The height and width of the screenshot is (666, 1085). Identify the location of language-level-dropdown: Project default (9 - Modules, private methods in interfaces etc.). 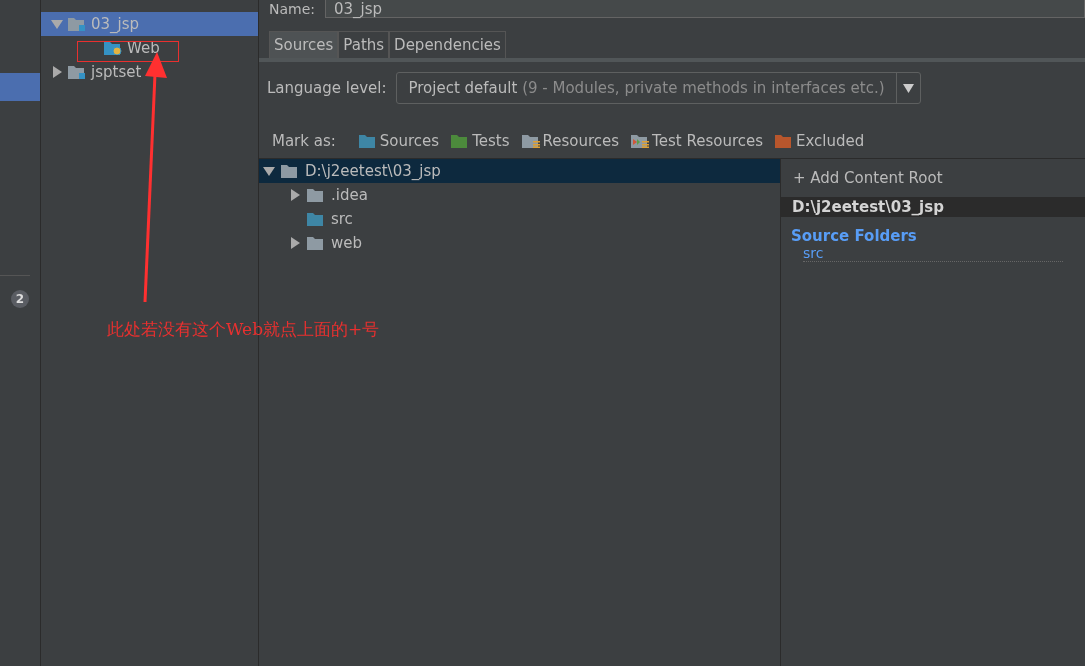
(658, 88).